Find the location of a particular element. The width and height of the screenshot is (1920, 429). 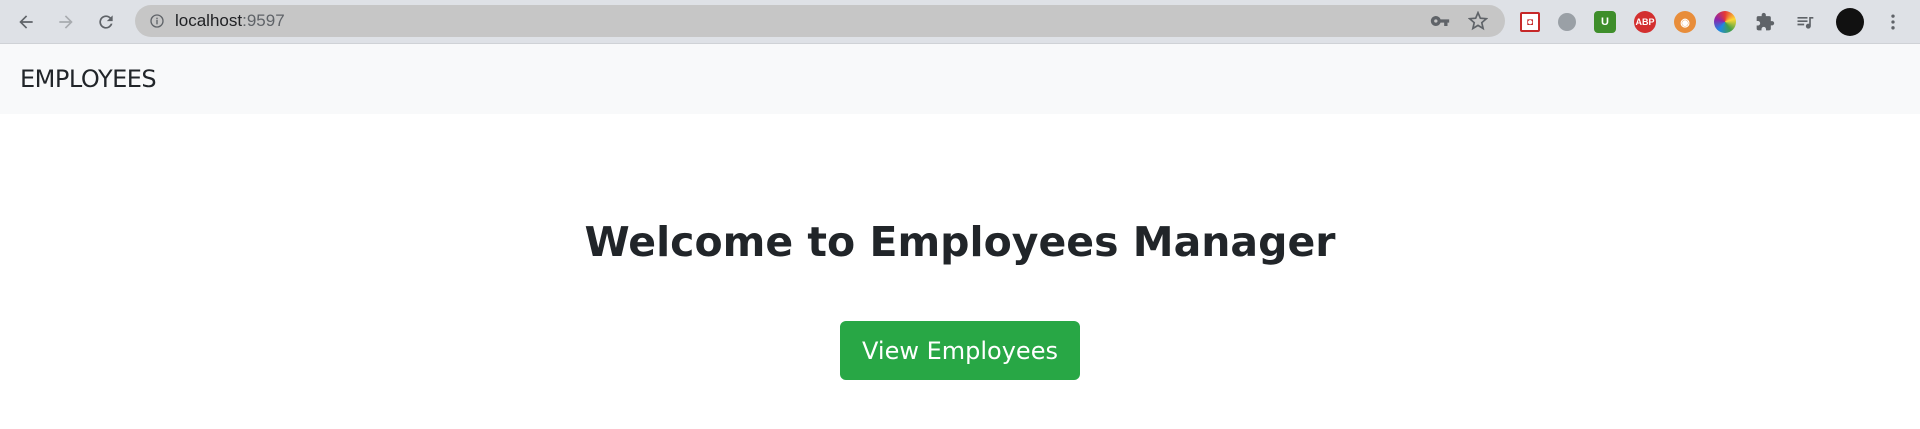

url-port: :9597 is located at coordinates (263, 20).